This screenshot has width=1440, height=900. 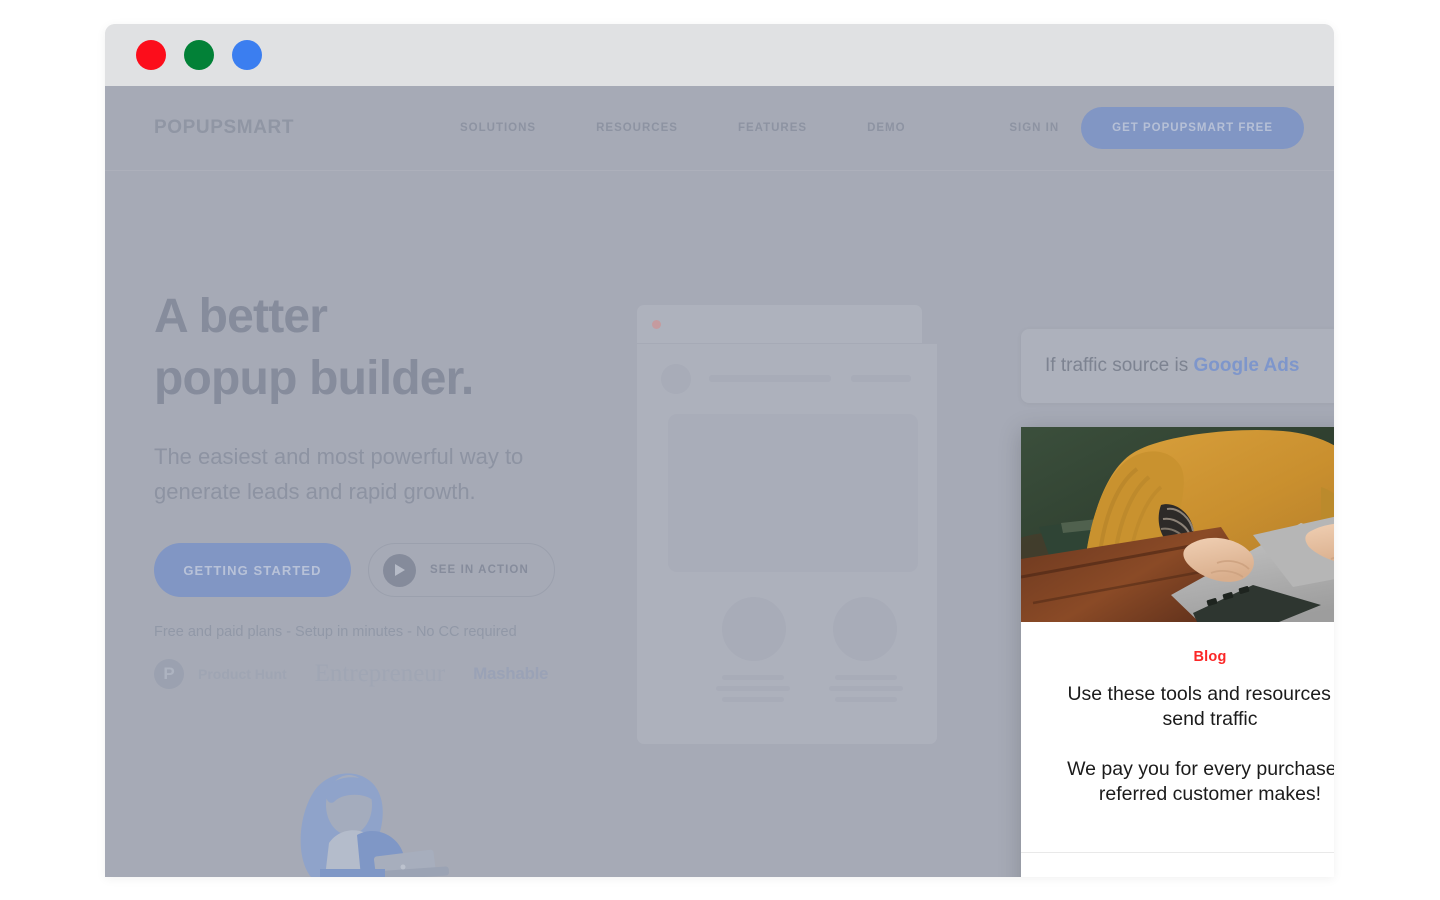 What do you see at coordinates (339, 456) in the screenshot?
I see `hero-subtitle-line-1: The easiest and most powerful way to` at bounding box center [339, 456].